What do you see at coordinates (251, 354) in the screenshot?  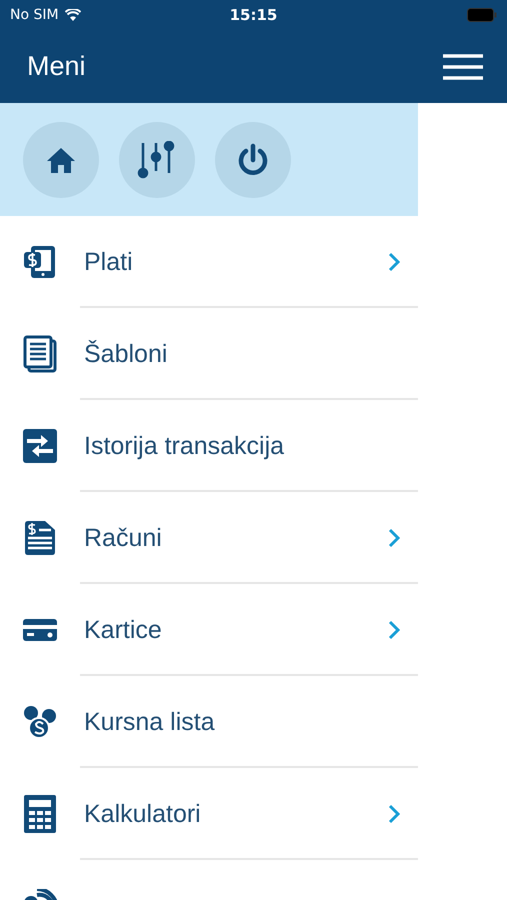 I see `menu-item: Šabloni` at bounding box center [251, 354].